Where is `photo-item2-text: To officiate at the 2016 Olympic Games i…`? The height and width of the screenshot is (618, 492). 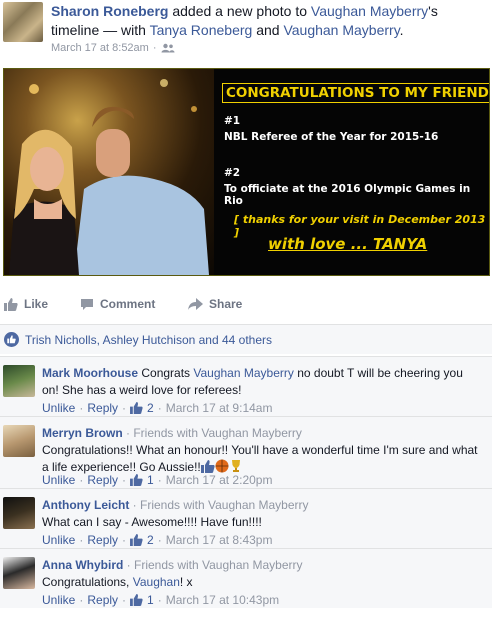
photo-item2-text: To officiate at the 2016 Olympic Games i… is located at coordinates (347, 195).